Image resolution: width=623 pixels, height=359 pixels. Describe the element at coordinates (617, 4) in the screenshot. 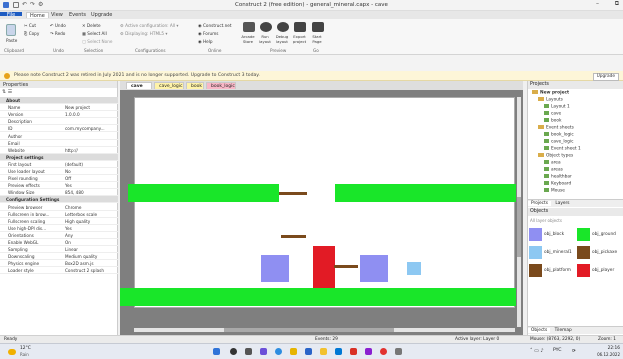

I see `restore-icon: ⧉` at that location.